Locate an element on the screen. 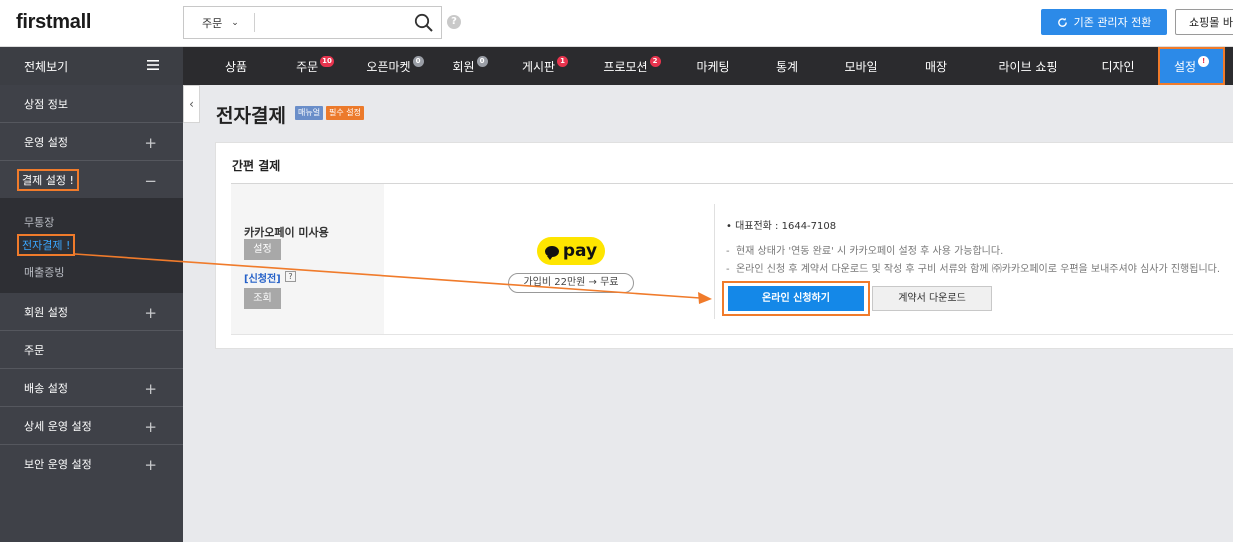 The image size is (1233, 542). nav-item-marketing: 마케팅 is located at coordinates (713, 66).